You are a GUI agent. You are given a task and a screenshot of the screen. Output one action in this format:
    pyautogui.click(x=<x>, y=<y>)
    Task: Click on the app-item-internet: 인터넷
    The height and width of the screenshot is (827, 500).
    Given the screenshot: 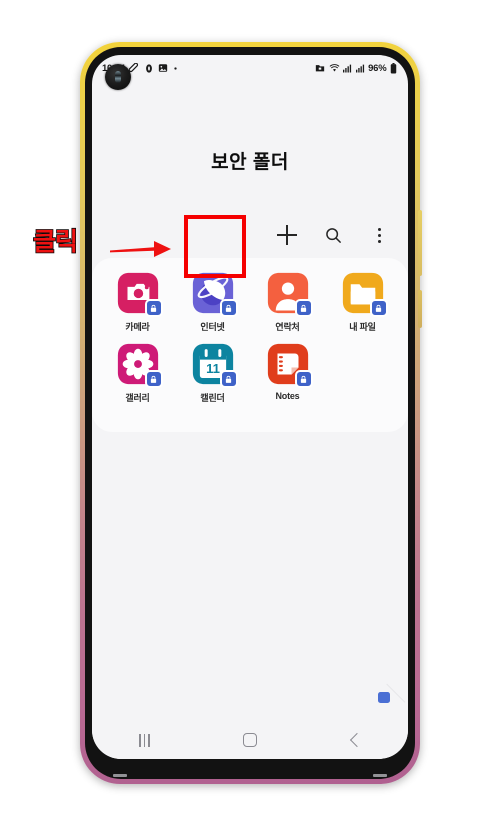 What is the action you would take?
    pyautogui.click(x=212, y=302)
    